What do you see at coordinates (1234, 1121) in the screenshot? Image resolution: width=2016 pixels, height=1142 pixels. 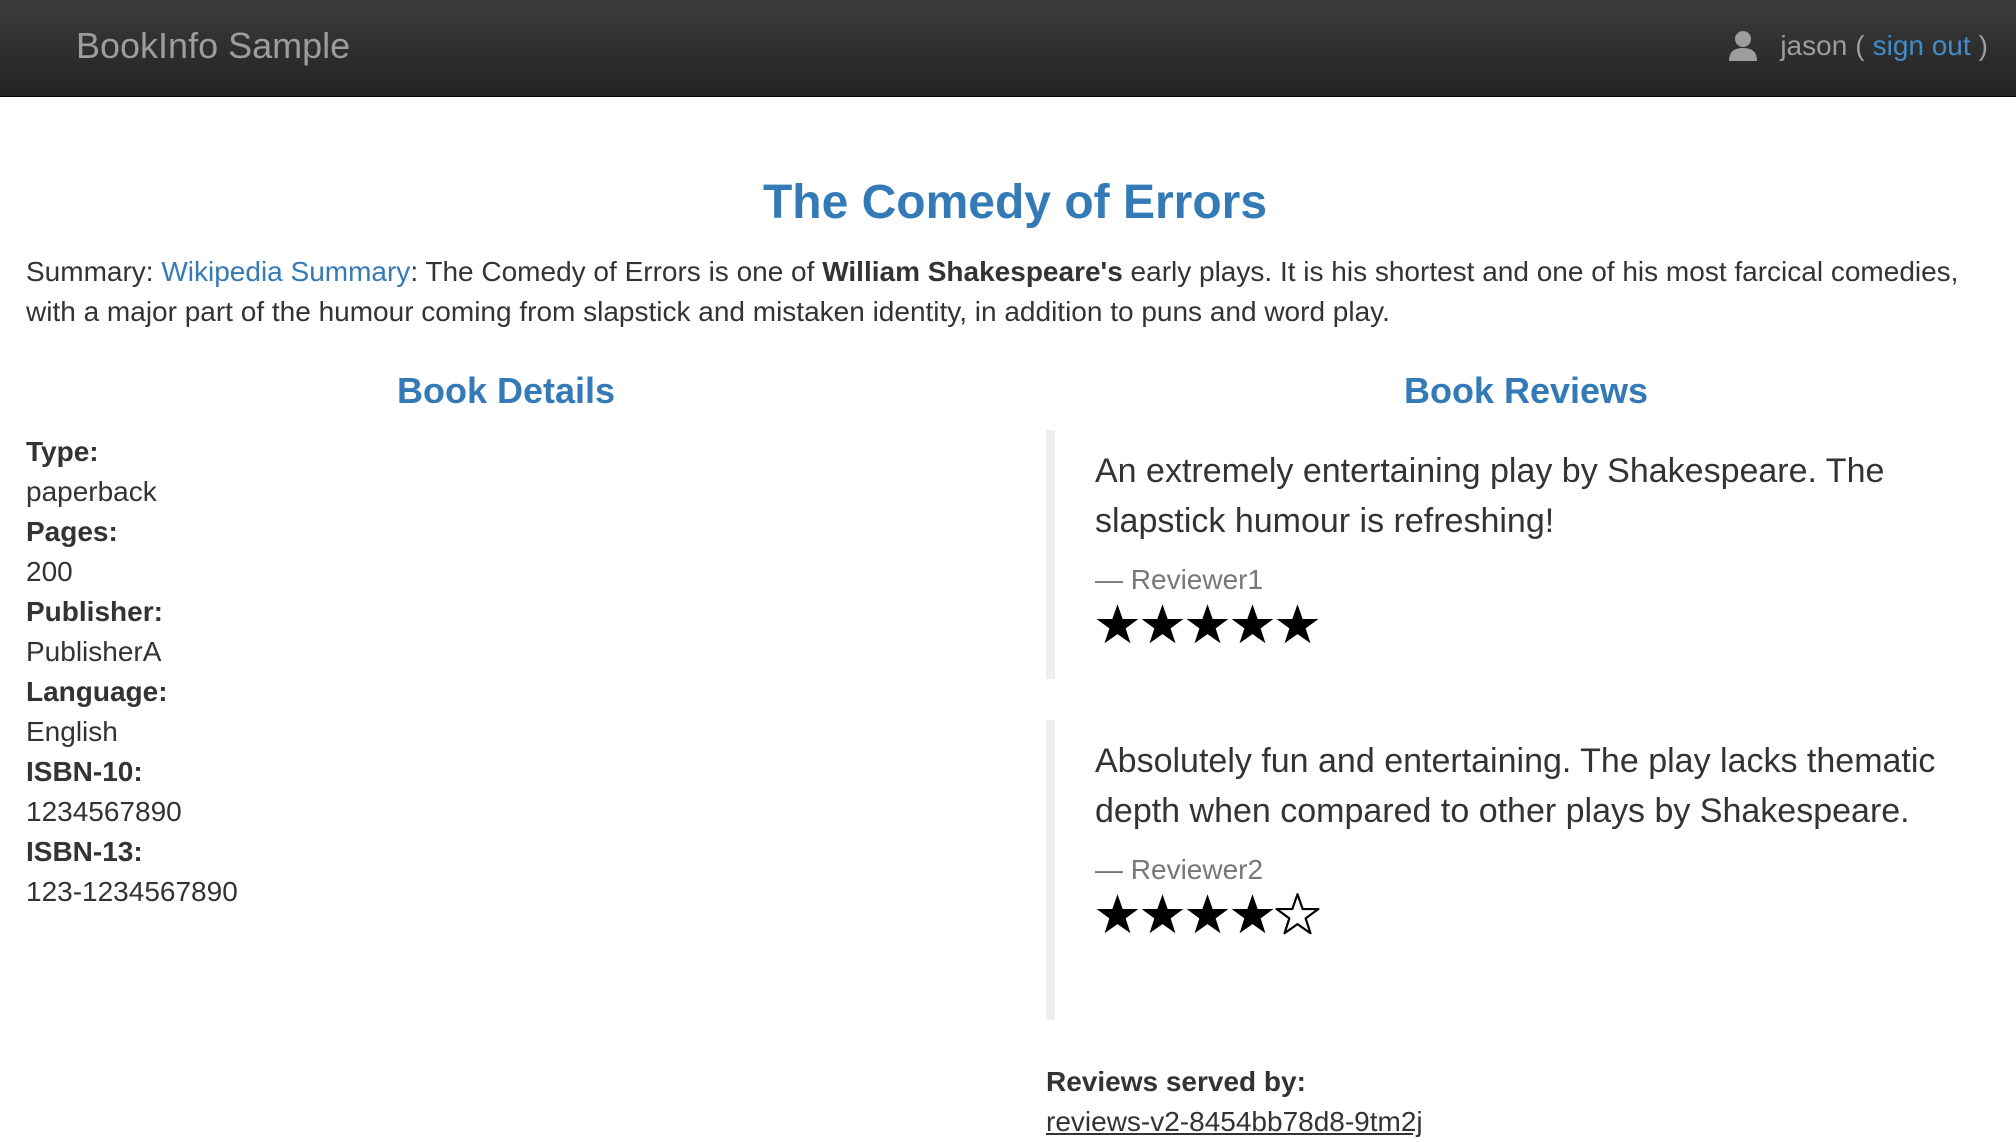 I see `served-by-pod-link: reviews-v2-8454bb78d8-9tm2j` at bounding box center [1234, 1121].